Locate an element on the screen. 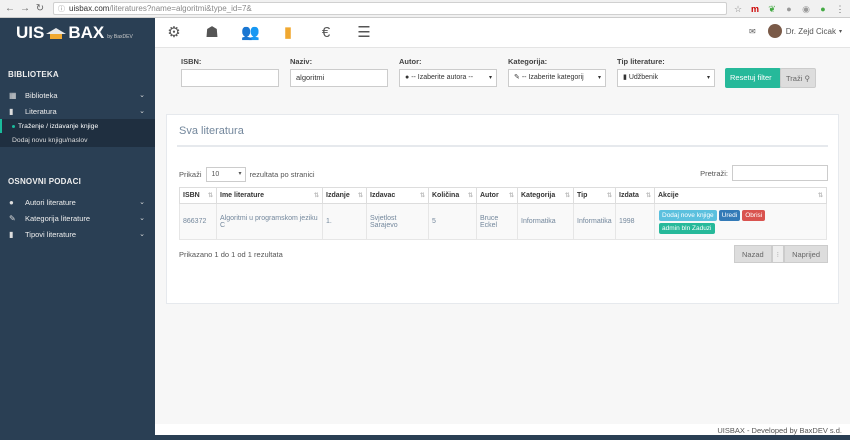 Image resolution: width=850 pixels, height=440 pixels. footer-text: UISBAX - Developed by BaxDEV s.d. is located at coordinates (779, 430).